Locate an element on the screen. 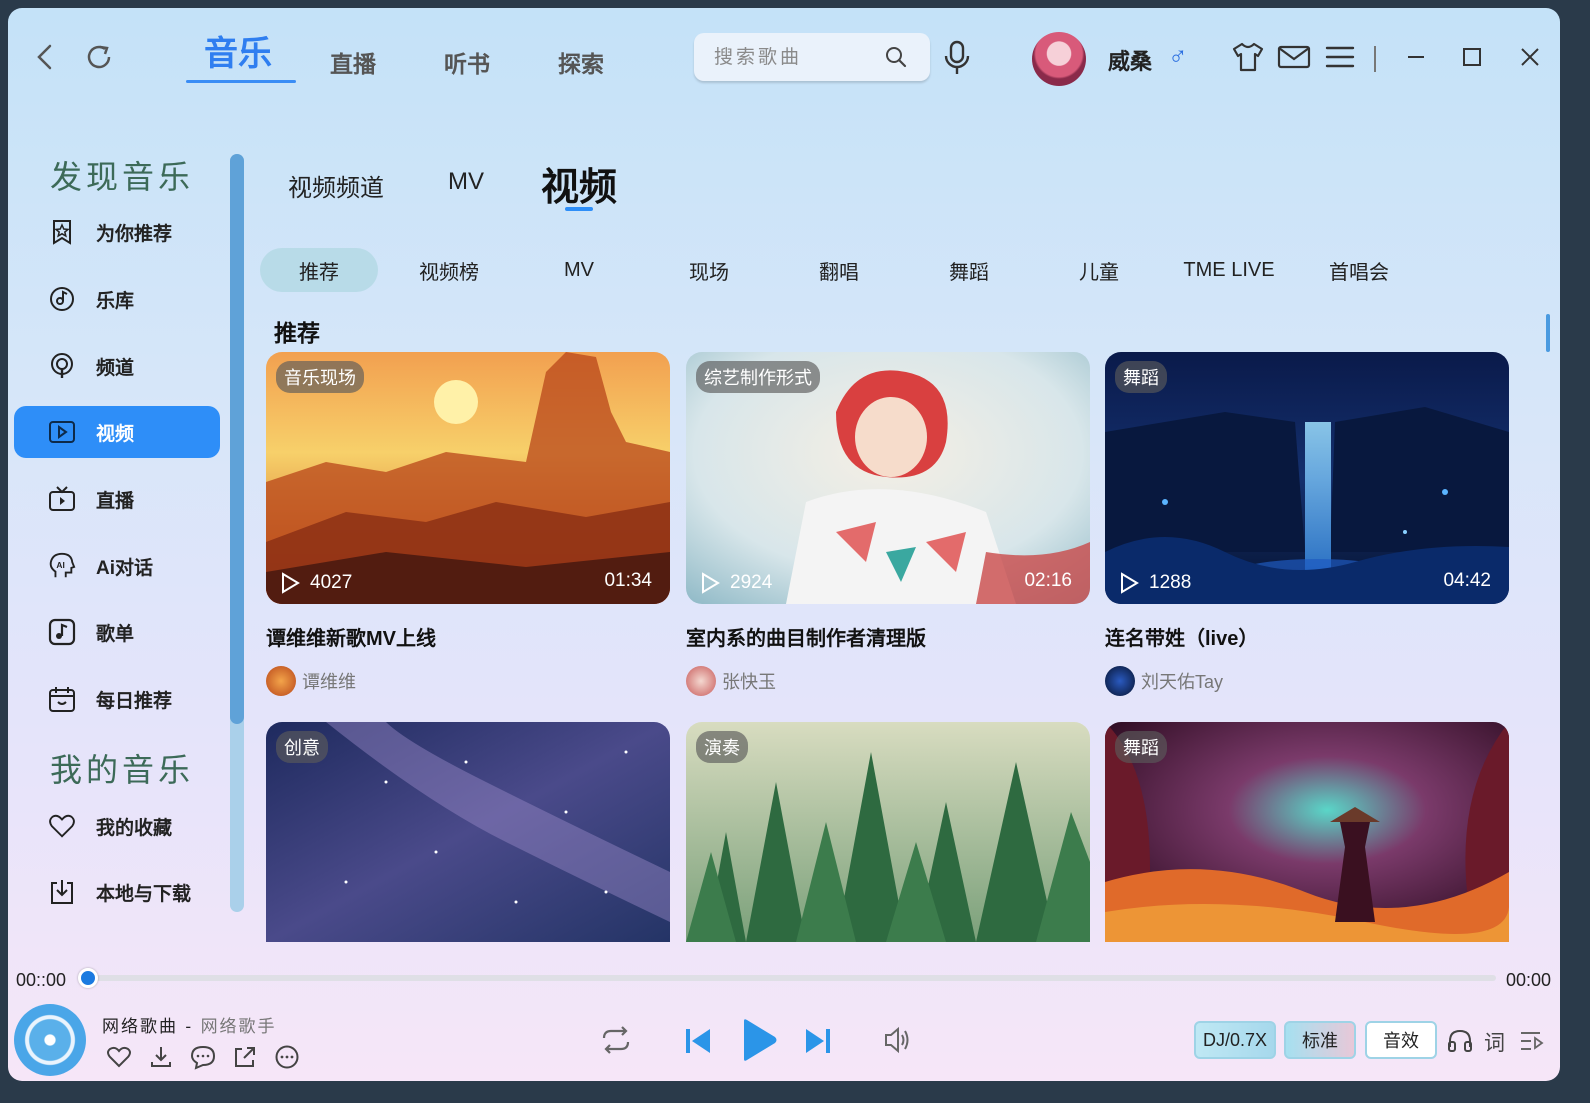  video-card: 创意 is located at coordinates (468, 832).